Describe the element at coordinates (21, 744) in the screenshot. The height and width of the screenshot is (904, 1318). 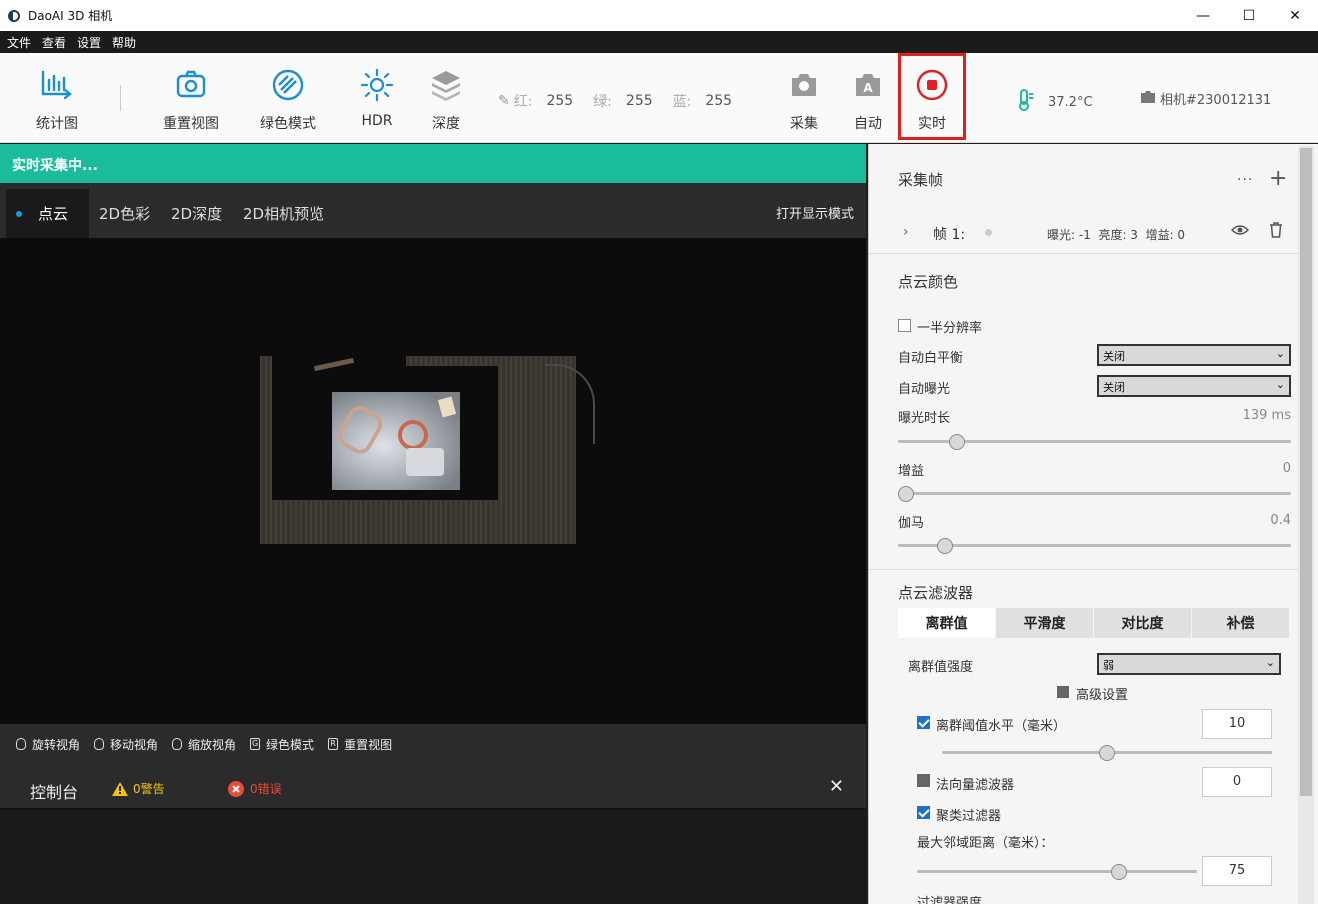
I see `mouse-left-icon` at that location.